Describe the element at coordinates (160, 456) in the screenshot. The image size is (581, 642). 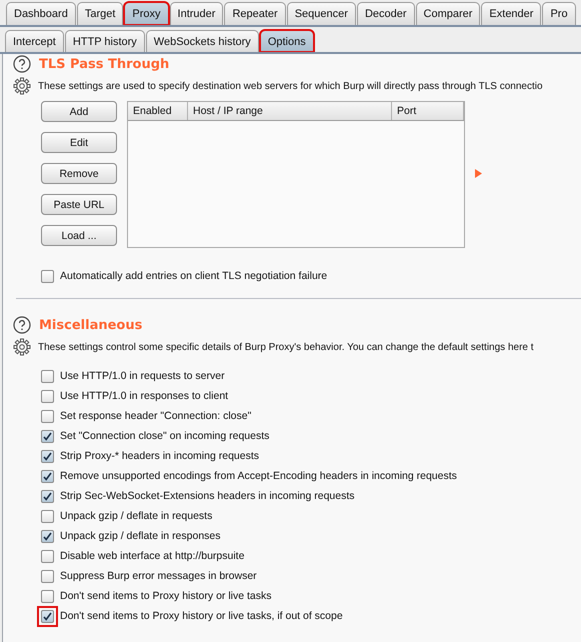
I see `checkbox-label: Strip Proxy-* headers in incoming requests` at that location.